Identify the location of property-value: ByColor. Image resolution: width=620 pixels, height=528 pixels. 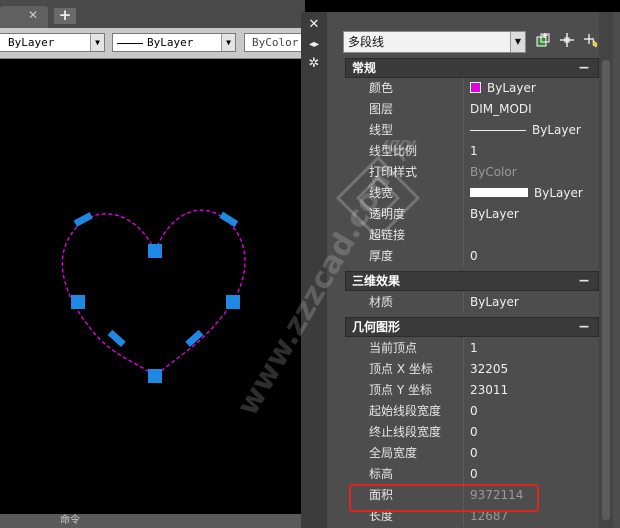
(532, 172).